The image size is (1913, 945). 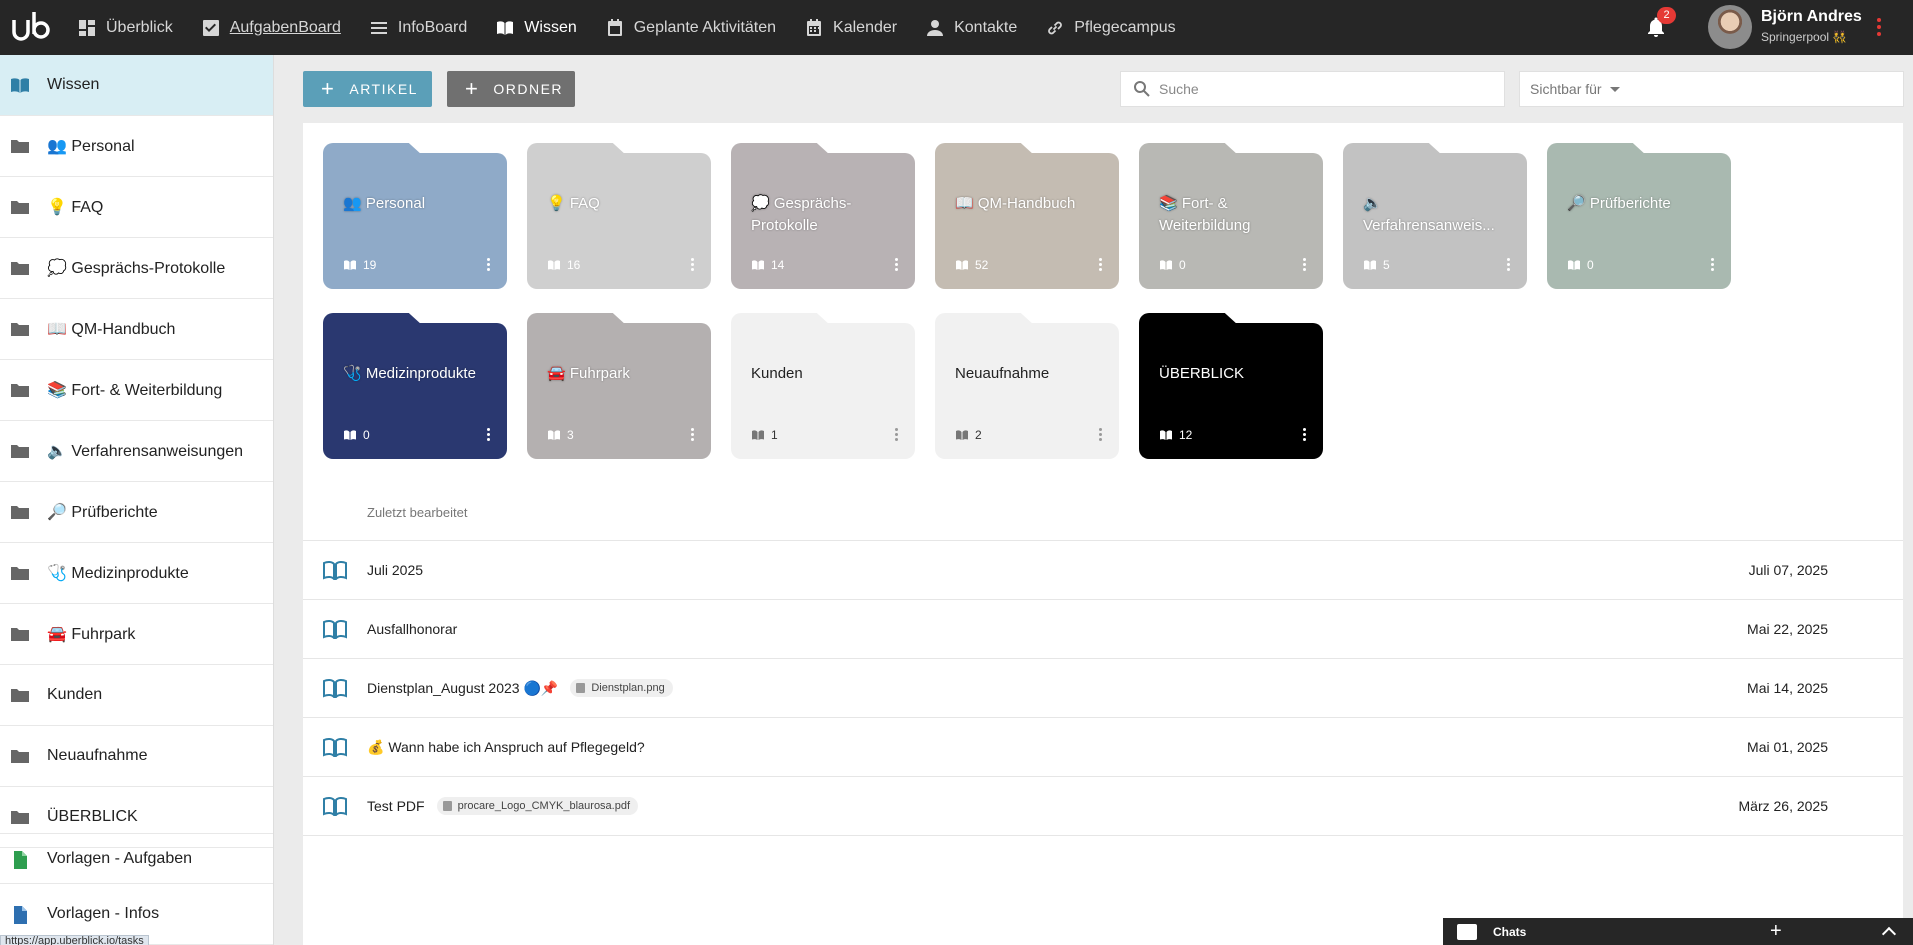 What do you see at coordinates (73, 84) in the screenshot?
I see `sidebar-item-label: Wissen` at bounding box center [73, 84].